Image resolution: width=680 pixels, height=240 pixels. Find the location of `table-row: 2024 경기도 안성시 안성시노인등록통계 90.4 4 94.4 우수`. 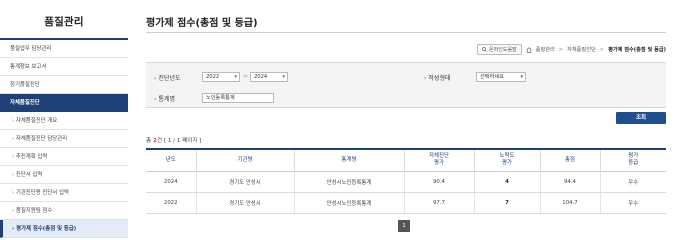

table-row: 2024 경기도 안성시 안성시노인등록통계 90.4 4 94.4 우수 is located at coordinates (406, 182).